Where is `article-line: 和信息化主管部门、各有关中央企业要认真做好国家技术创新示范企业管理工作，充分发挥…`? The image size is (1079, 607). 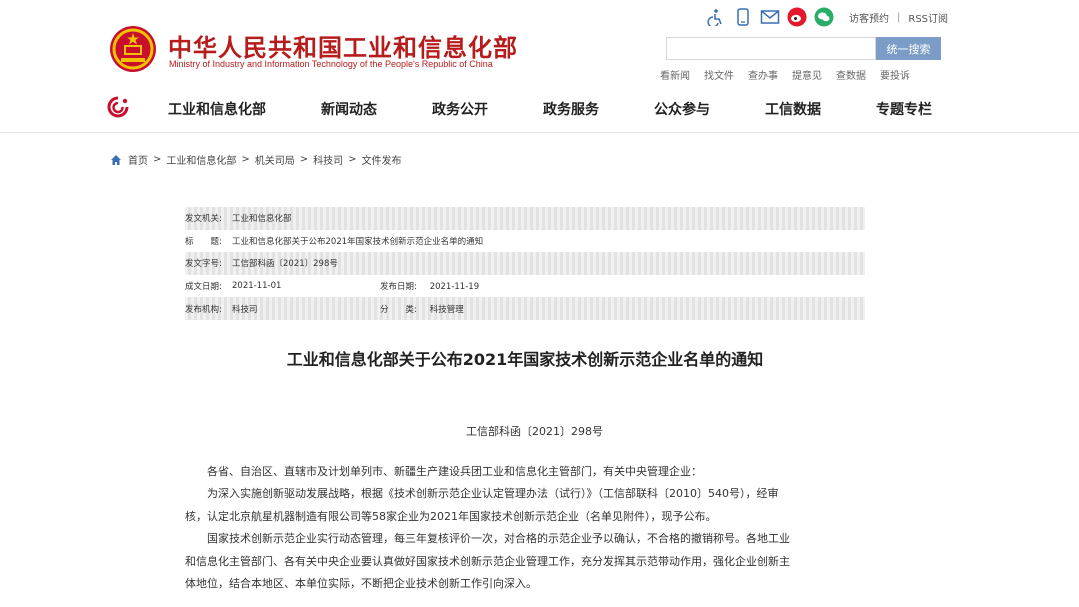 article-line: 和信息化主管部门、各有关中央企业要认真做好国家技术创新示范企业管理工作，充分发挥… is located at coordinates (487, 561).